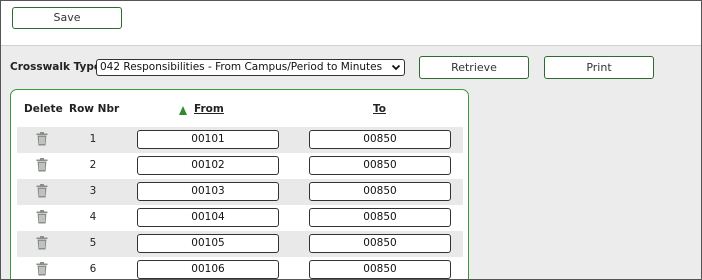 The width and height of the screenshot is (702, 280). I want to click on column-header-from: From, so click(209, 109).